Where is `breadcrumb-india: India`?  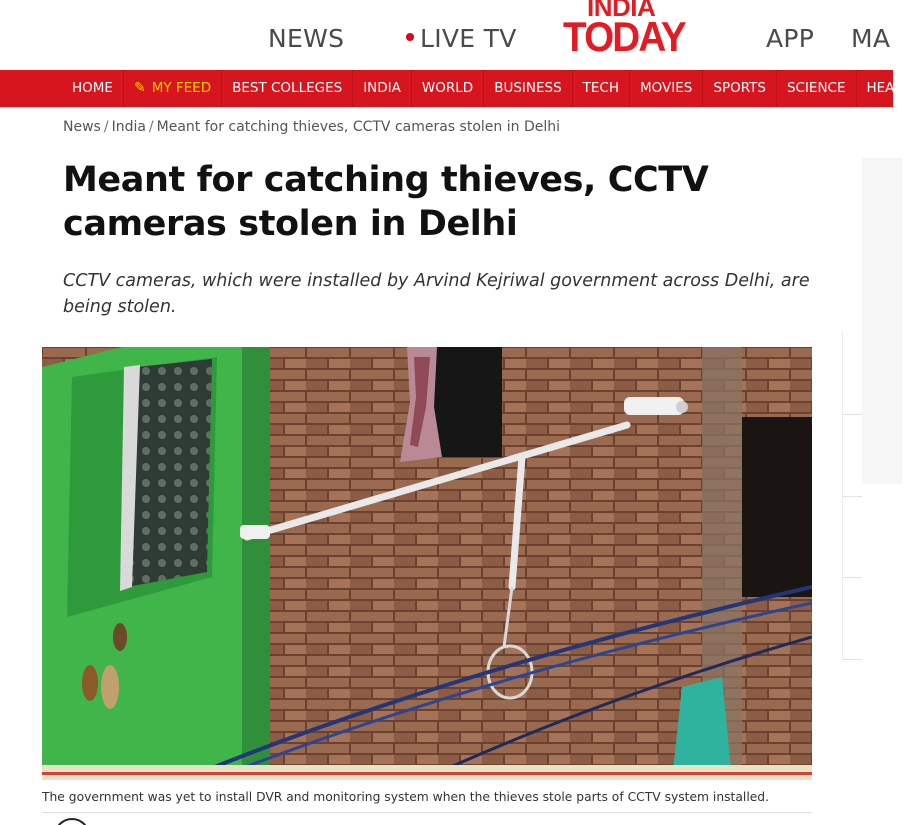 breadcrumb-india: India is located at coordinates (129, 127).